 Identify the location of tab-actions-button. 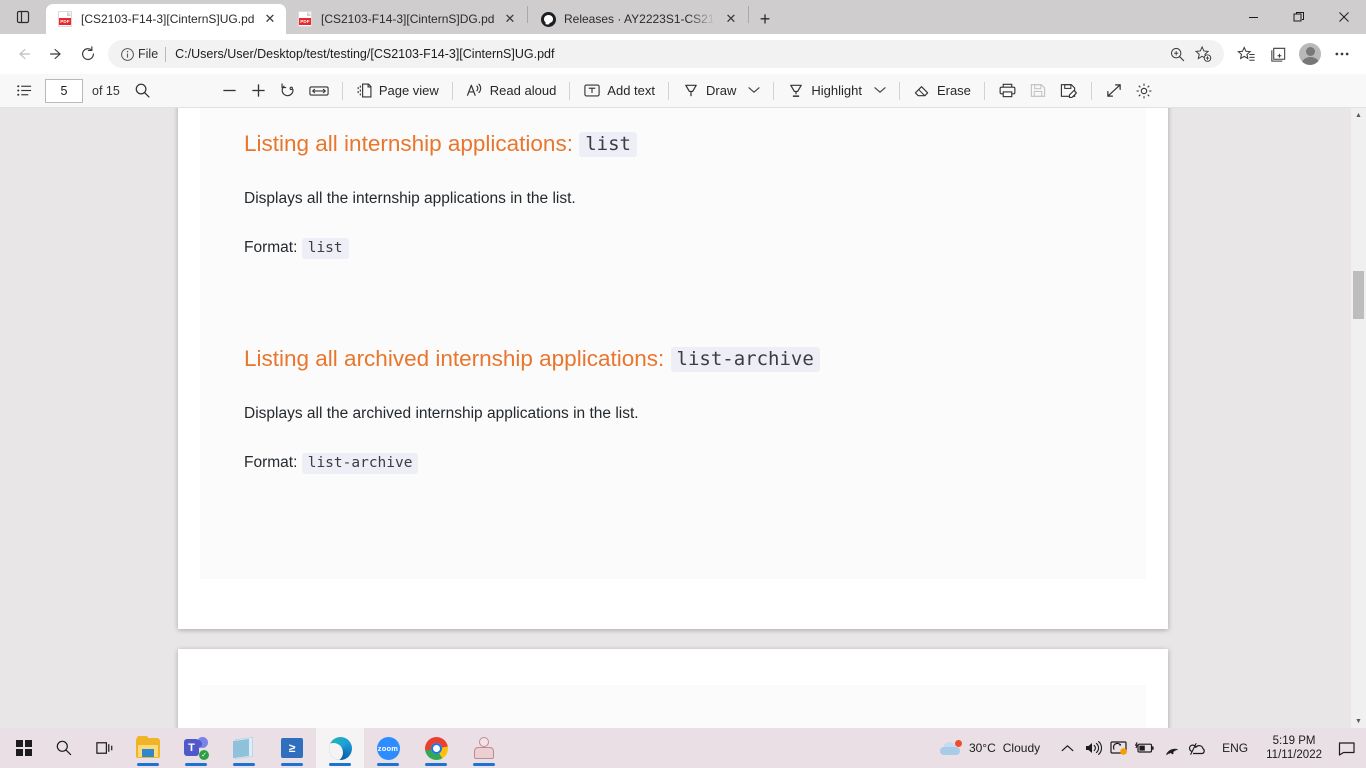
(23, 17).